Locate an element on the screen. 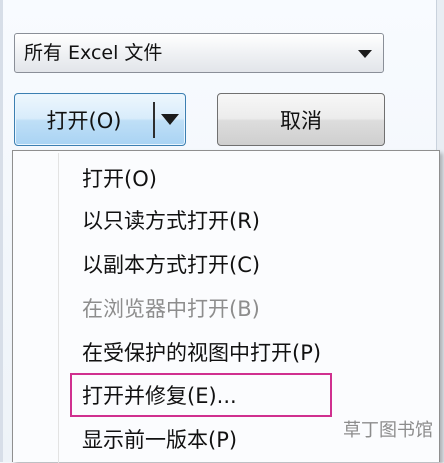 The width and height of the screenshot is (444, 463). menu-item-open-as-copy: 以副本方式打开(C) is located at coordinates (171, 265).